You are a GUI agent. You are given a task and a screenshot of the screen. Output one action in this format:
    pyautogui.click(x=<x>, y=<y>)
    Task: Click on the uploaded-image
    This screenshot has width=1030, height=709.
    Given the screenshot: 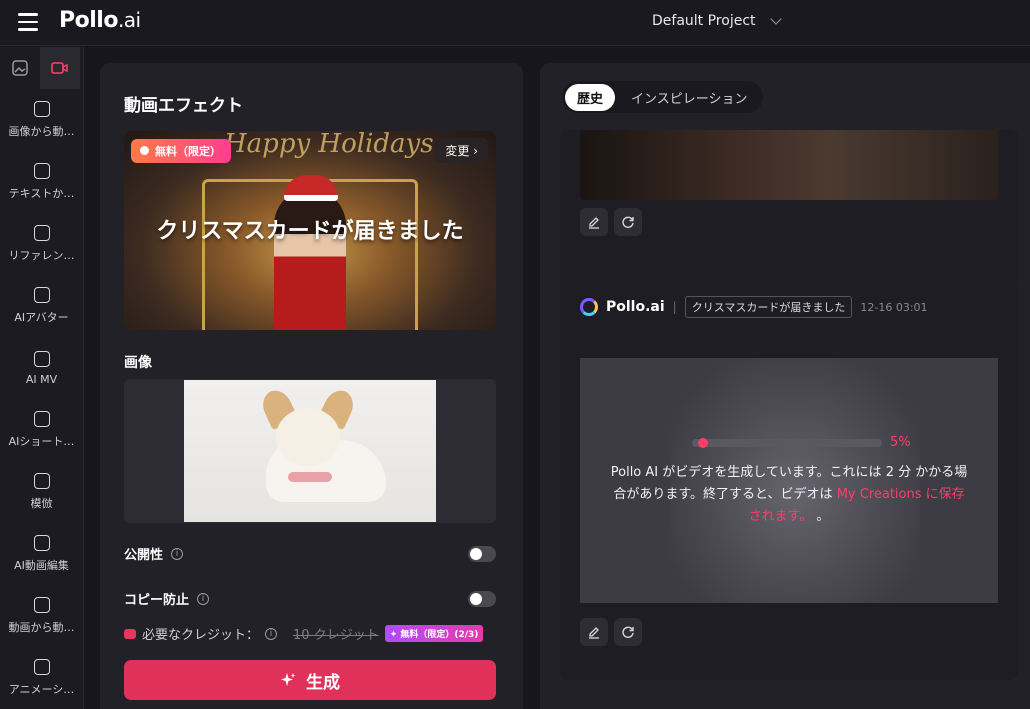 What is the action you would take?
    pyautogui.click(x=310, y=451)
    